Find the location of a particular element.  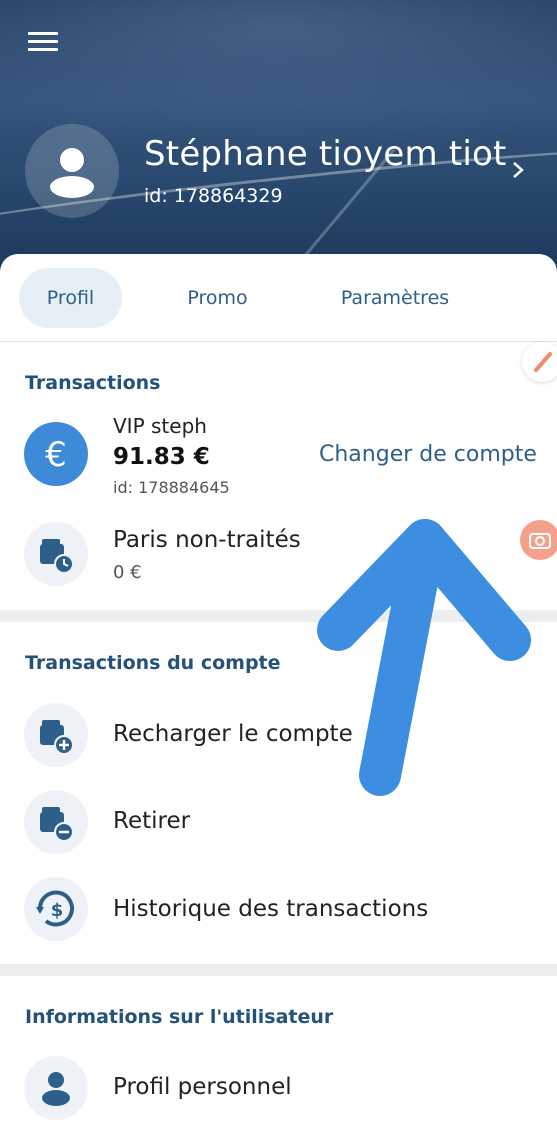

brush-float-button is located at coordinates (539, 362).